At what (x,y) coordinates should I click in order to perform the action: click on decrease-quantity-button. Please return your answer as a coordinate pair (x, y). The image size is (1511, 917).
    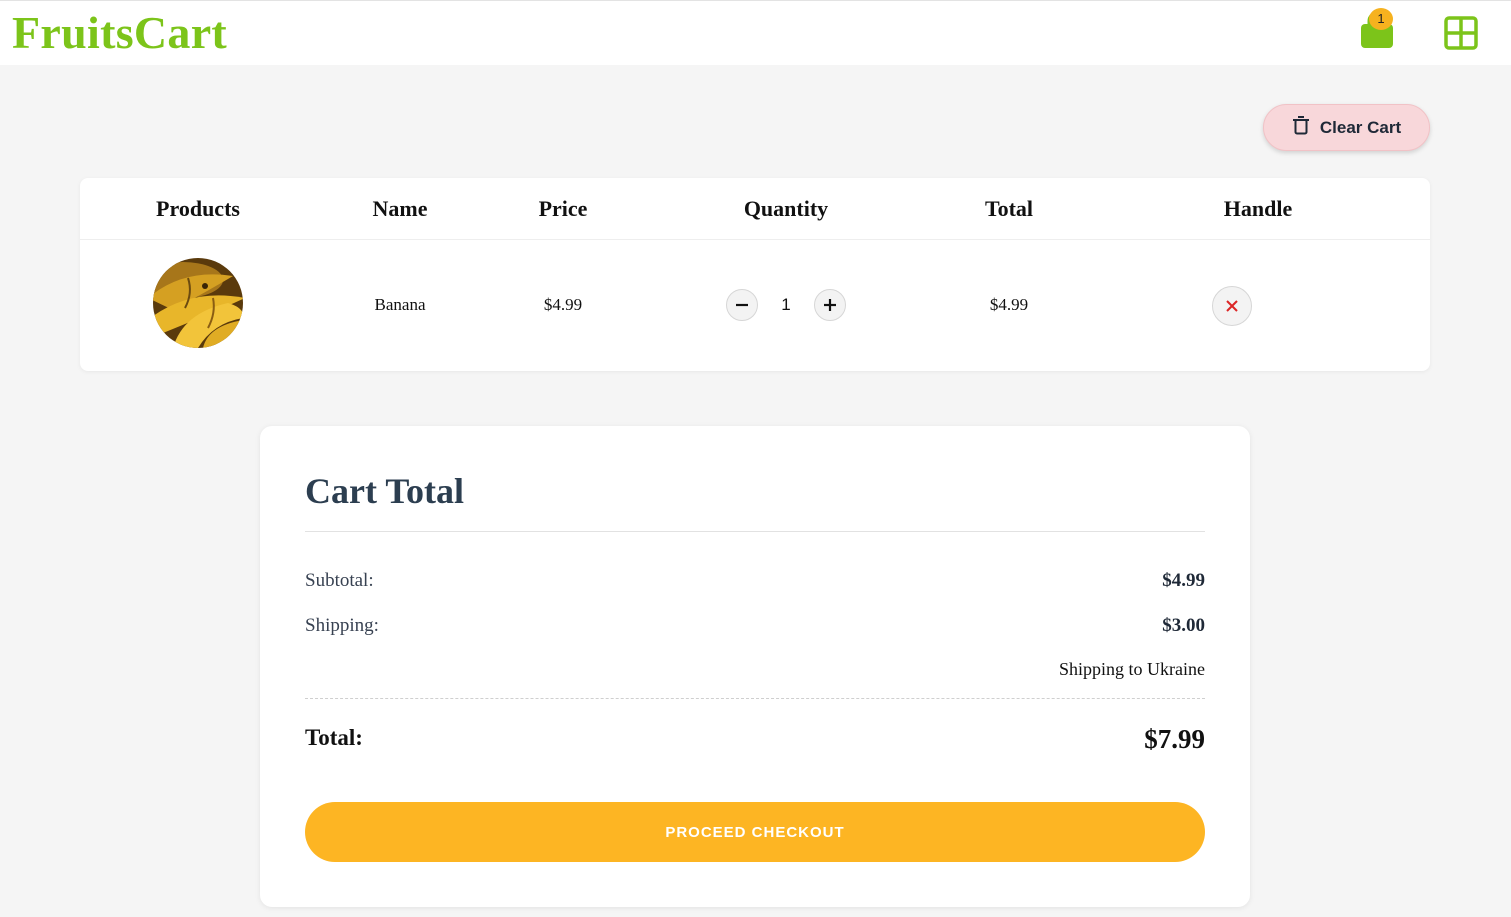
    Looking at the image, I should click on (742, 305).